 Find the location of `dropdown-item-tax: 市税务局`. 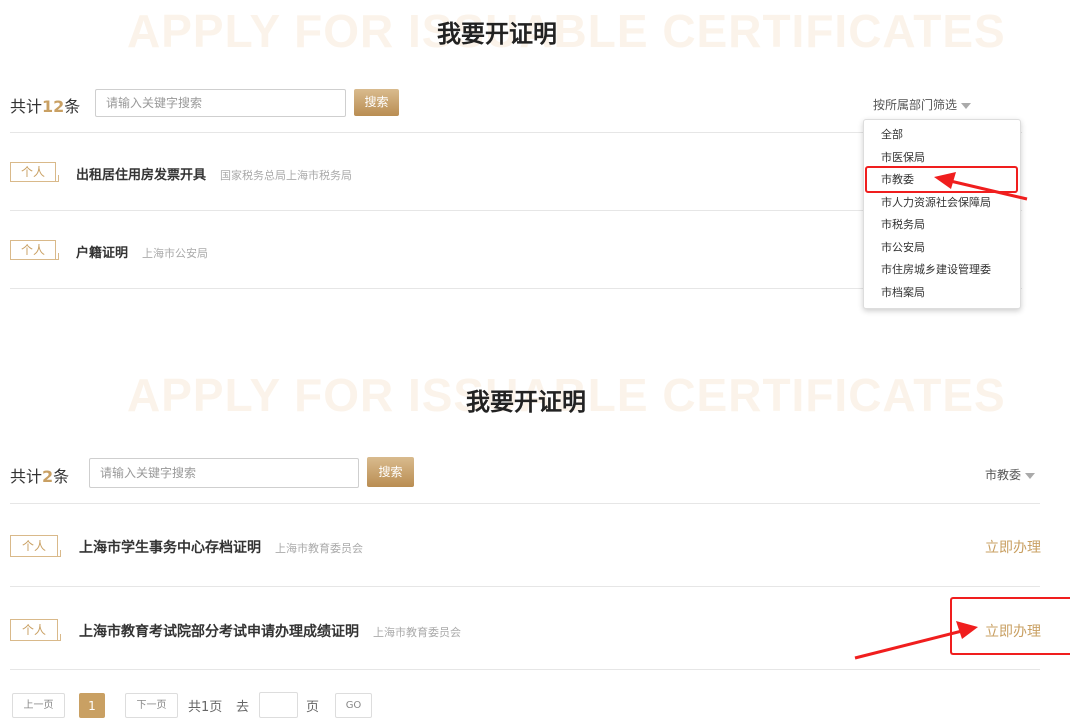

dropdown-item-tax: 市税务局 is located at coordinates (942, 225).